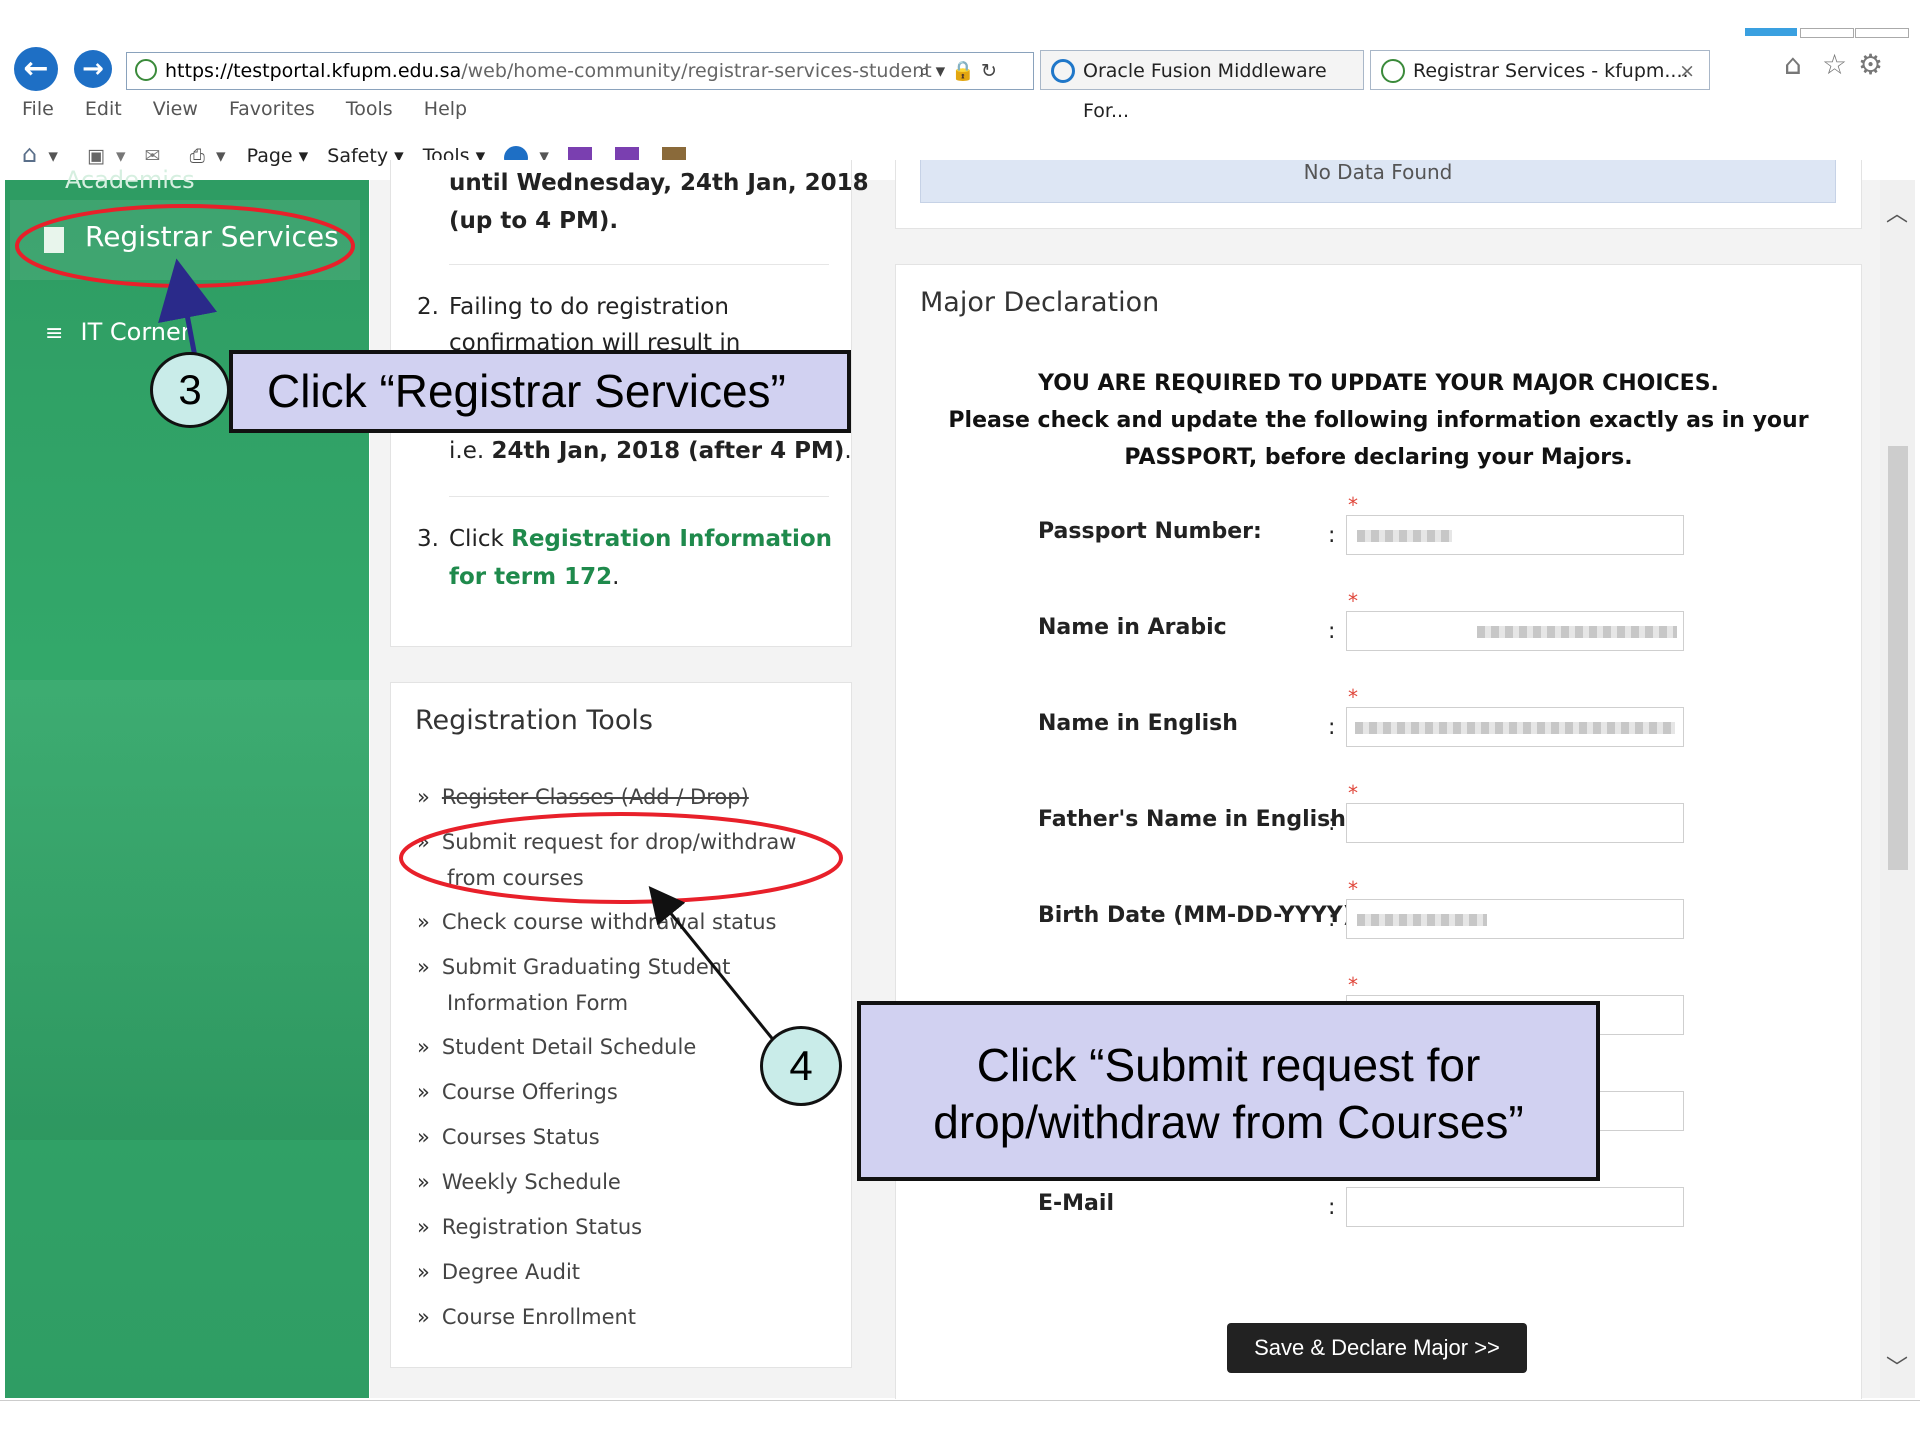  What do you see at coordinates (801, 1066) in the screenshot?
I see `step-4-circle: 4` at bounding box center [801, 1066].